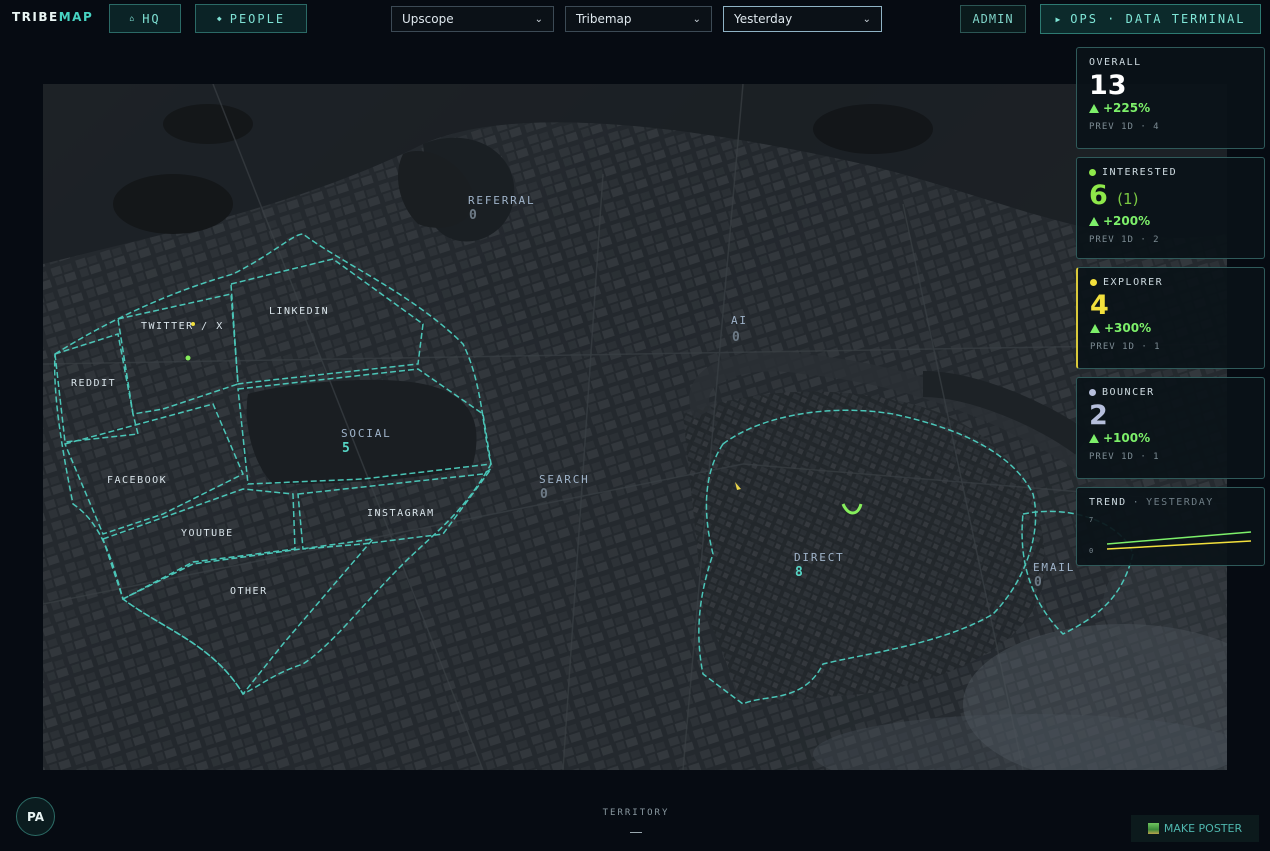 The width and height of the screenshot is (1270, 851). What do you see at coordinates (1170, 98) in the screenshot?
I see `stat-card-overall: OVERALL 13 +225% PREV 1D · 4` at bounding box center [1170, 98].